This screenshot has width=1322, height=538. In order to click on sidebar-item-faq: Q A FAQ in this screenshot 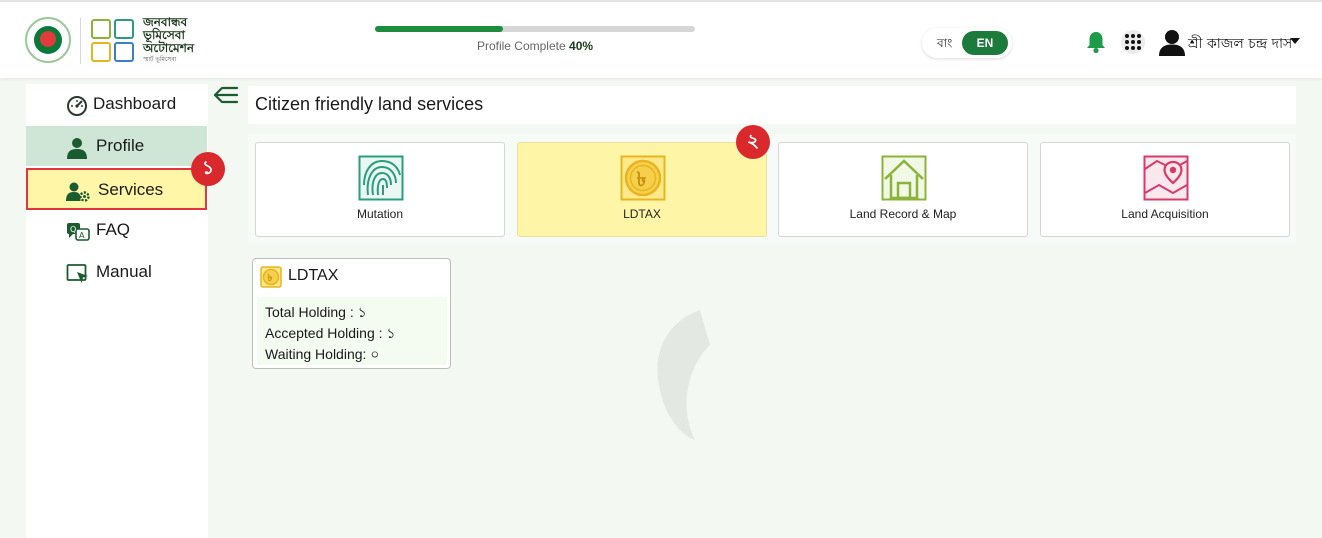, I will do `click(116, 230)`.